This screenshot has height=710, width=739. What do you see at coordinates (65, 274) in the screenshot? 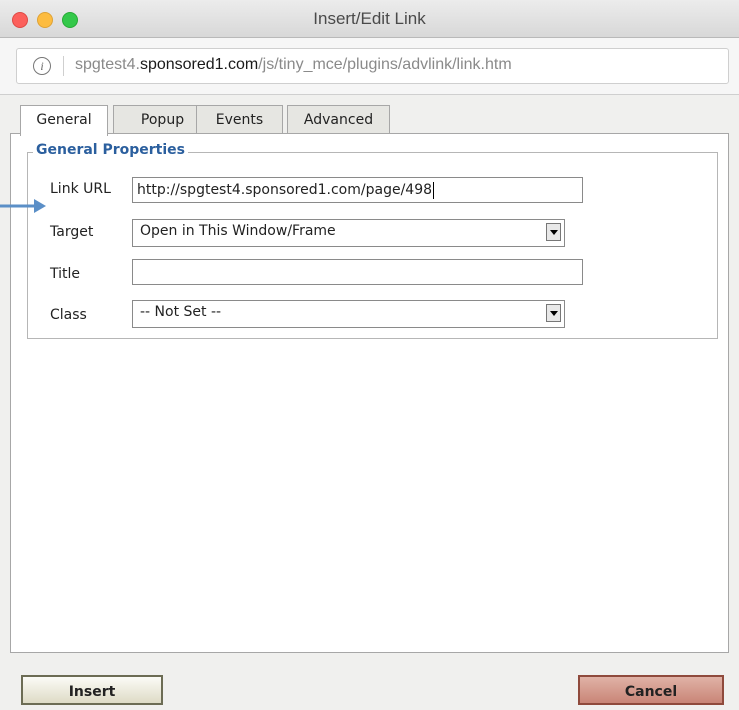
I see `title-label: Title` at bounding box center [65, 274].